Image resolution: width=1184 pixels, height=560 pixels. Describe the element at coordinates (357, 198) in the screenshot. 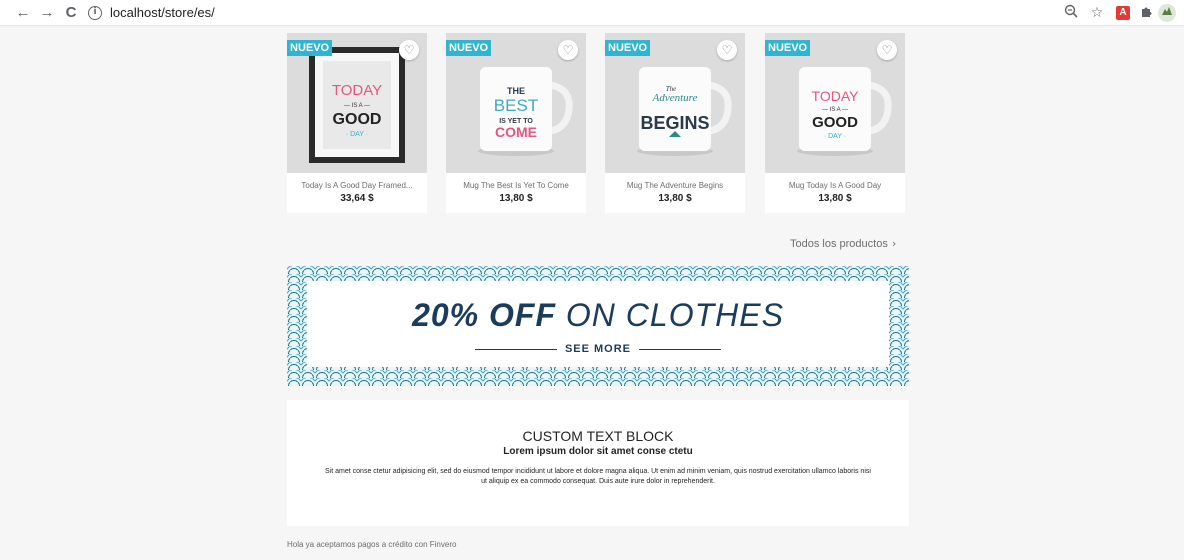

I see `product-price: 33,64 $` at that location.